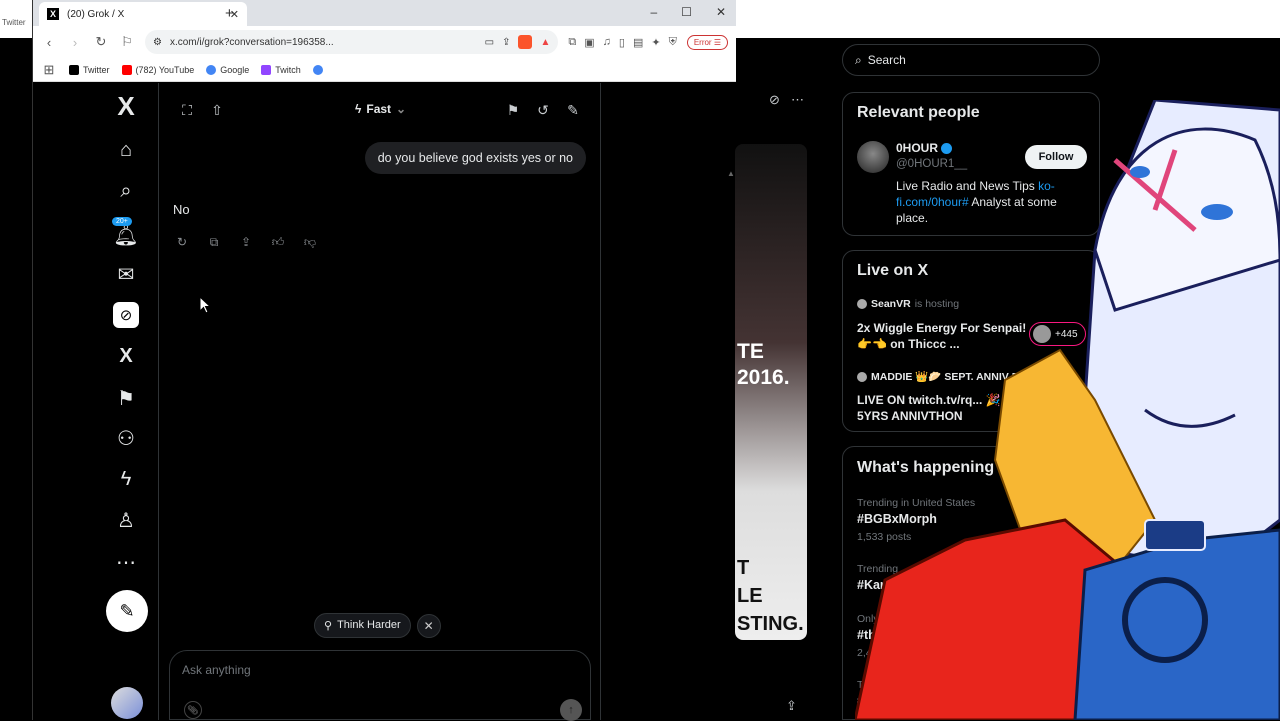  Describe the element at coordinates (126, 106) in the screenshot. I see `x-logo-icon: X` at that location.